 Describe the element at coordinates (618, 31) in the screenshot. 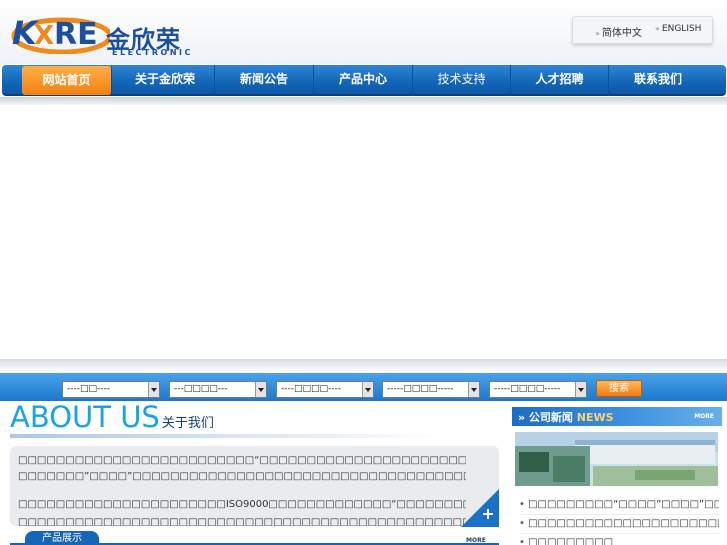

I see `lang-chinese-link: 简体中文` at that location.